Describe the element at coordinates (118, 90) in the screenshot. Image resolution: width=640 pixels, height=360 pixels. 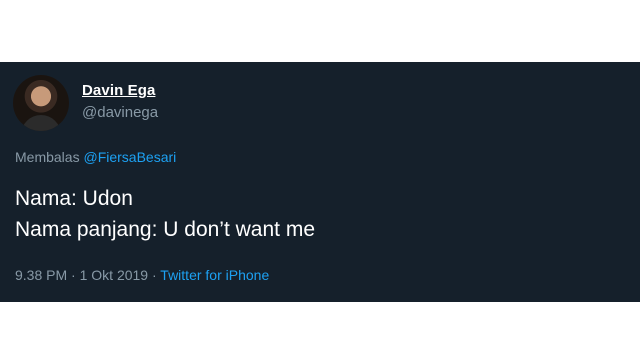
I see `author-name: Davin Ega` at that location.